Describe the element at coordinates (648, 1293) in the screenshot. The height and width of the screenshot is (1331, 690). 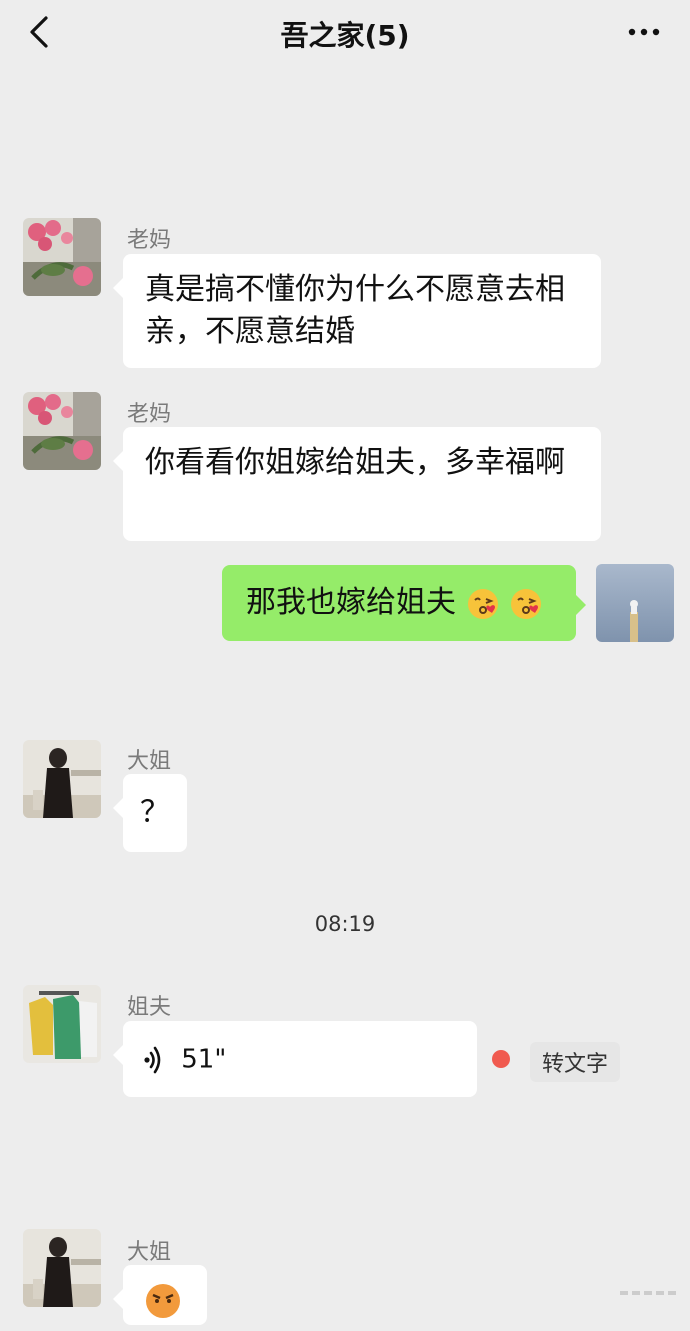
I see `watermark-dots` at that location.